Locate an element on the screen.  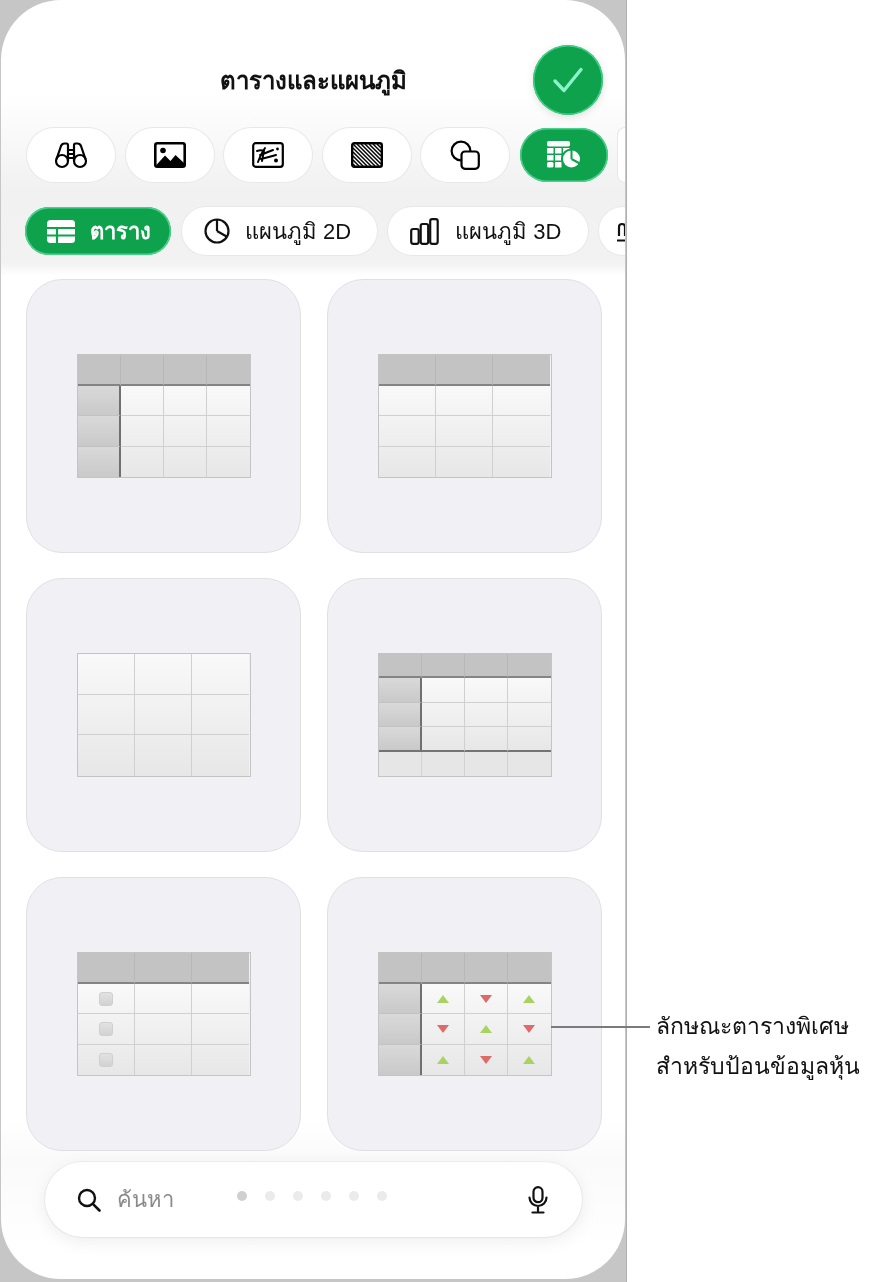
category-tab: แผนภูมิ 2D is located at coordinates (280, 231).